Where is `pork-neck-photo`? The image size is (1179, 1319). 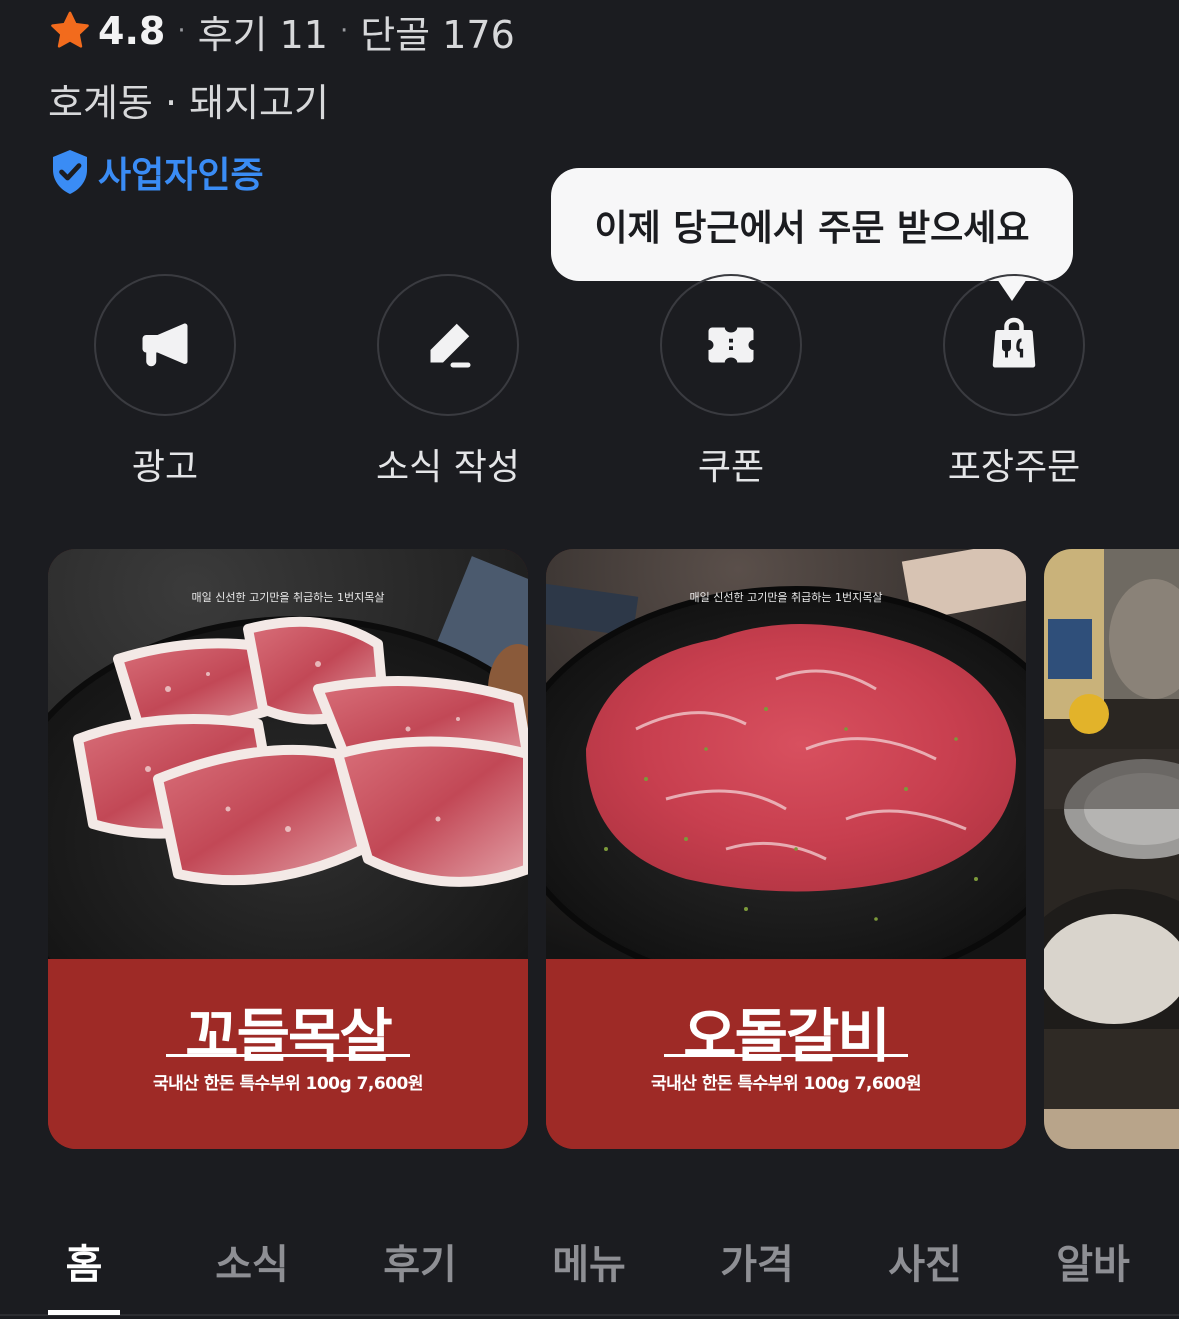
pork-neck-photo is located at coordinates (288, 754).